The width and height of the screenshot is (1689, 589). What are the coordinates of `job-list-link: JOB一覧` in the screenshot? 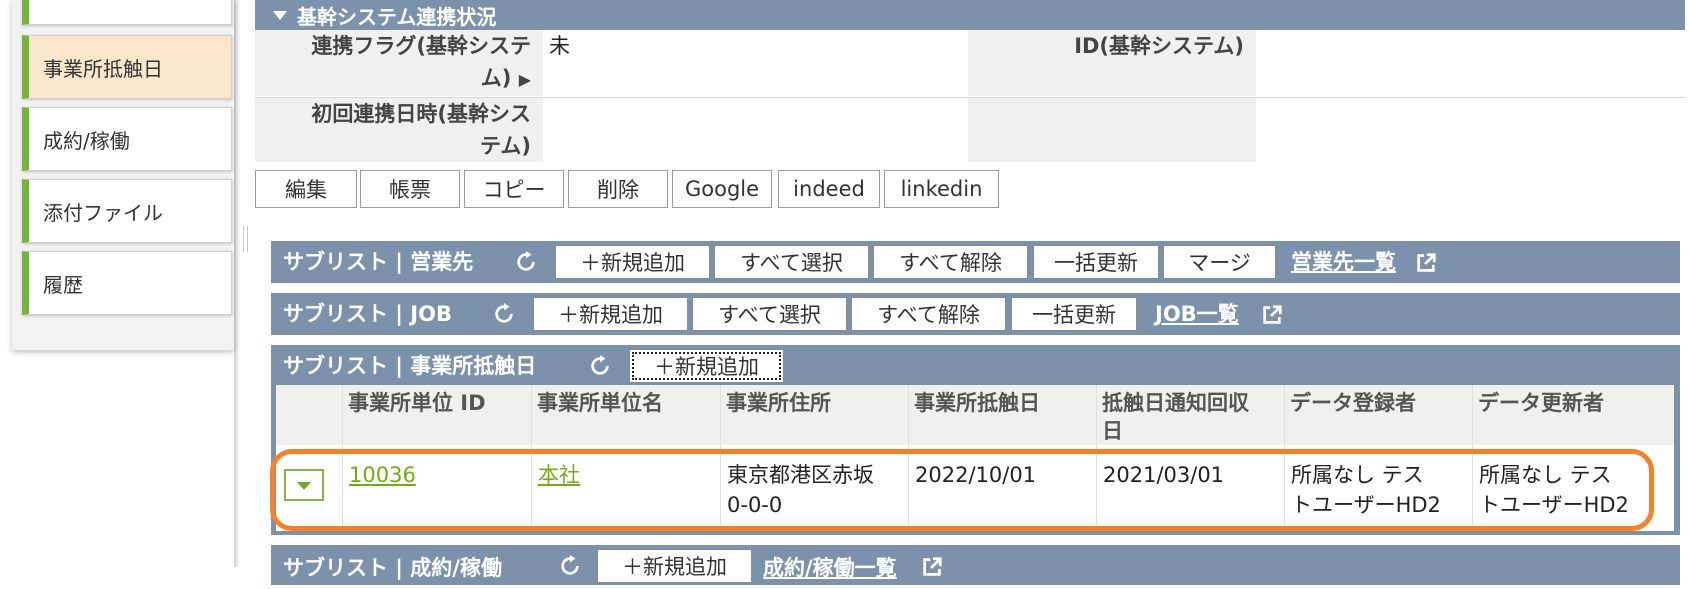 It's located at (1197, 314).